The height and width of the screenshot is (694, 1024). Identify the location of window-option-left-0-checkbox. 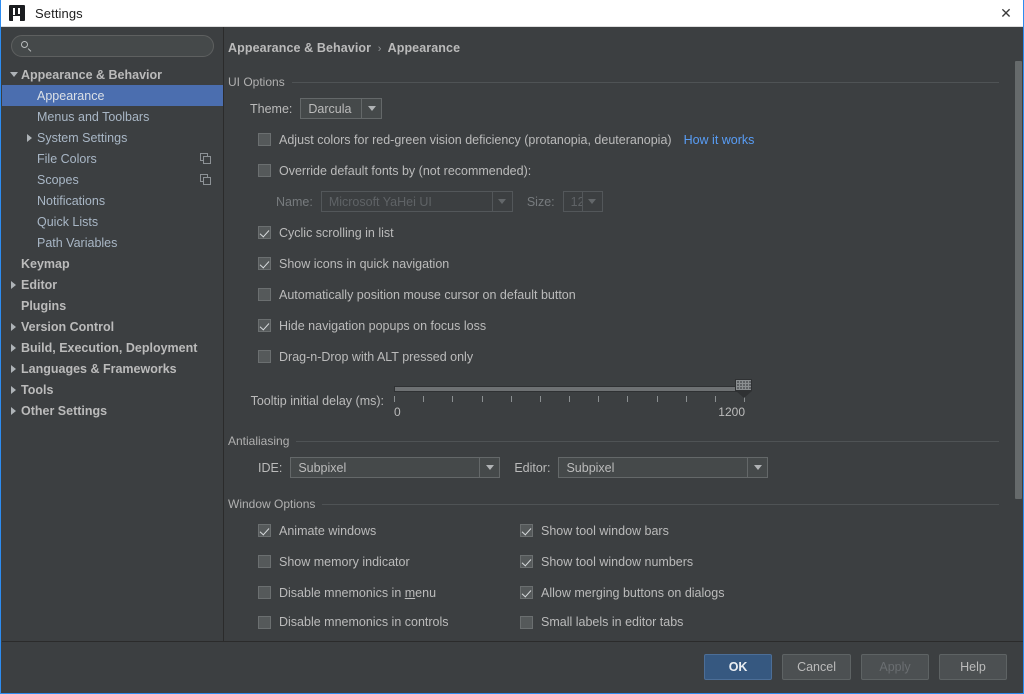
(264, 530).